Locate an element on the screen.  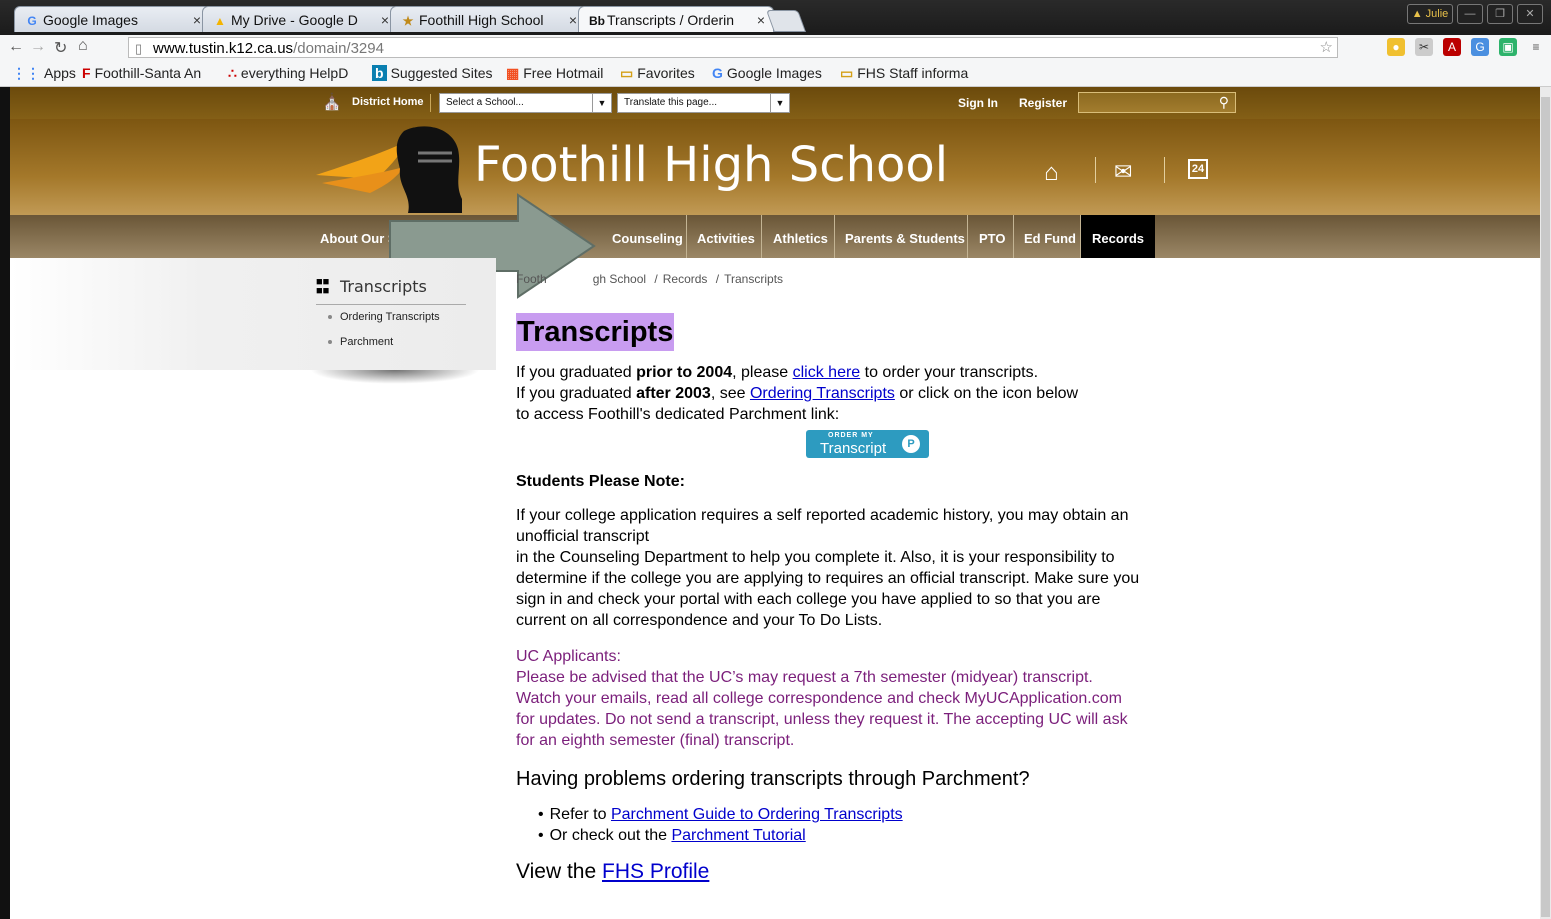
menu-icon: ≡ is located at coordinates (1536, 47).